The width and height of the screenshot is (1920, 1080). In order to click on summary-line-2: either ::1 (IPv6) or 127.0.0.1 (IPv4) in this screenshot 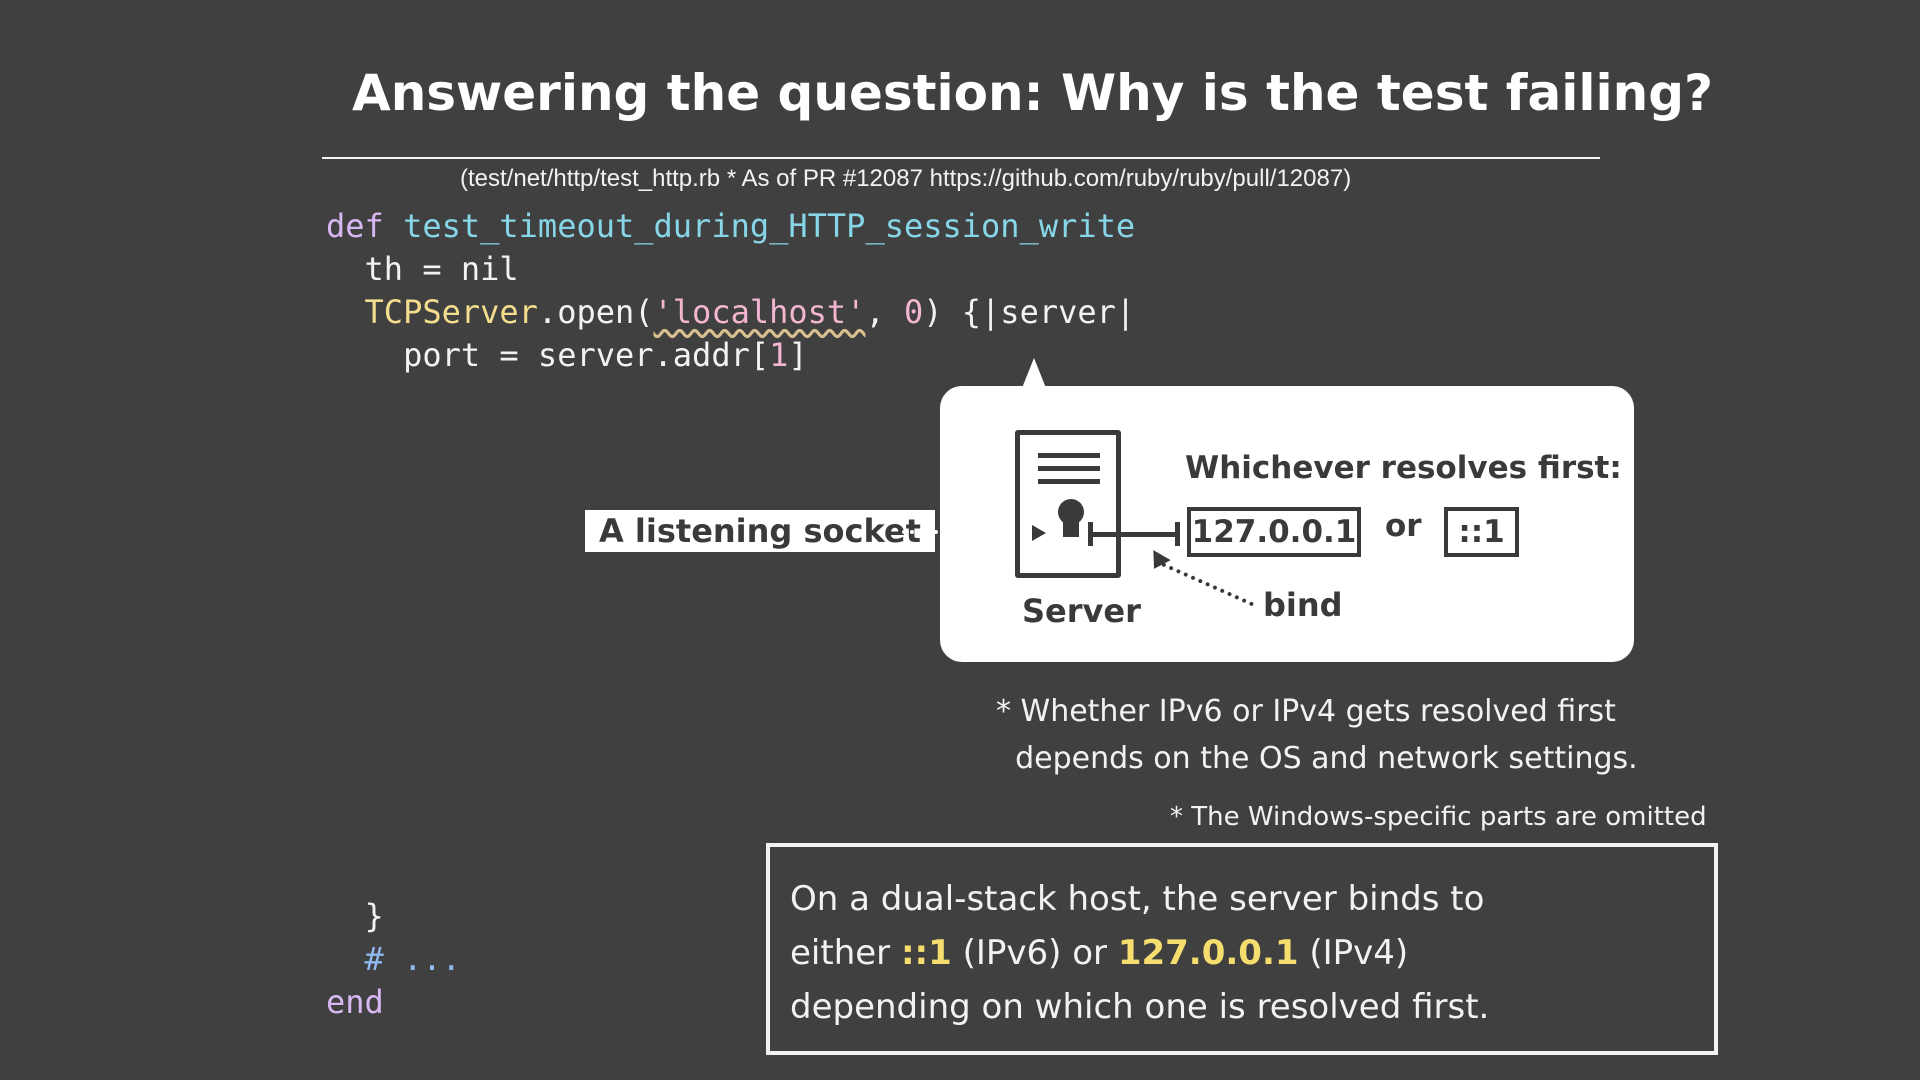, I will do `click(1139, 953)`.